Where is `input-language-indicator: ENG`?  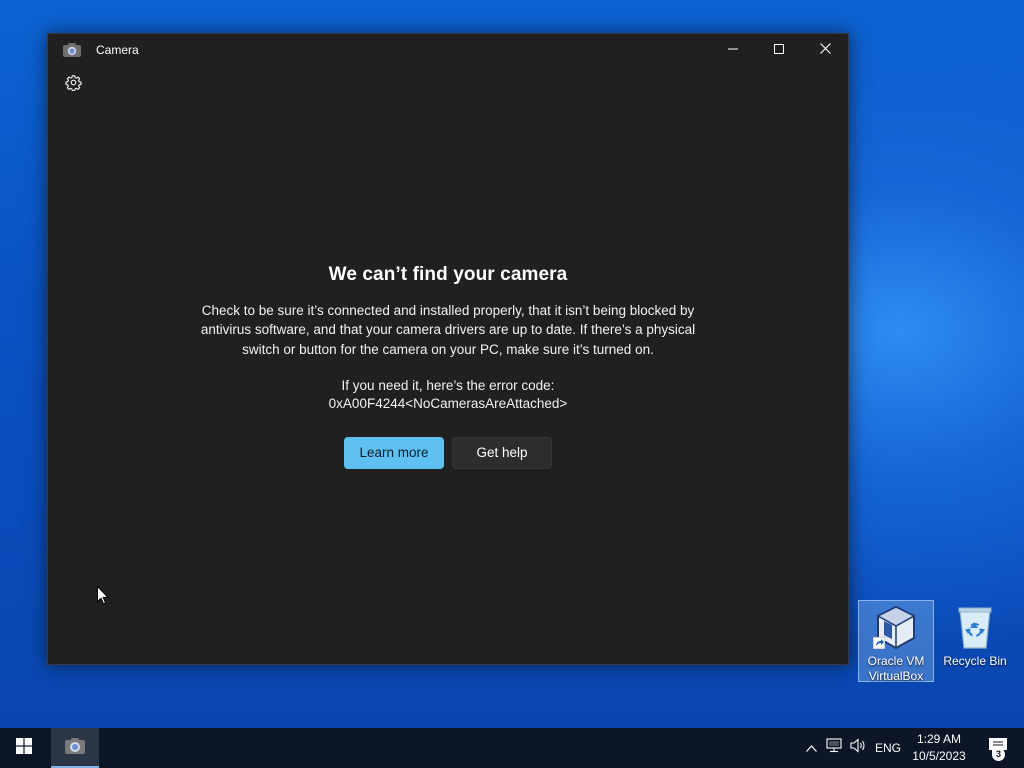 input-language-indicator: ENG is located at coordinates (888, 748).